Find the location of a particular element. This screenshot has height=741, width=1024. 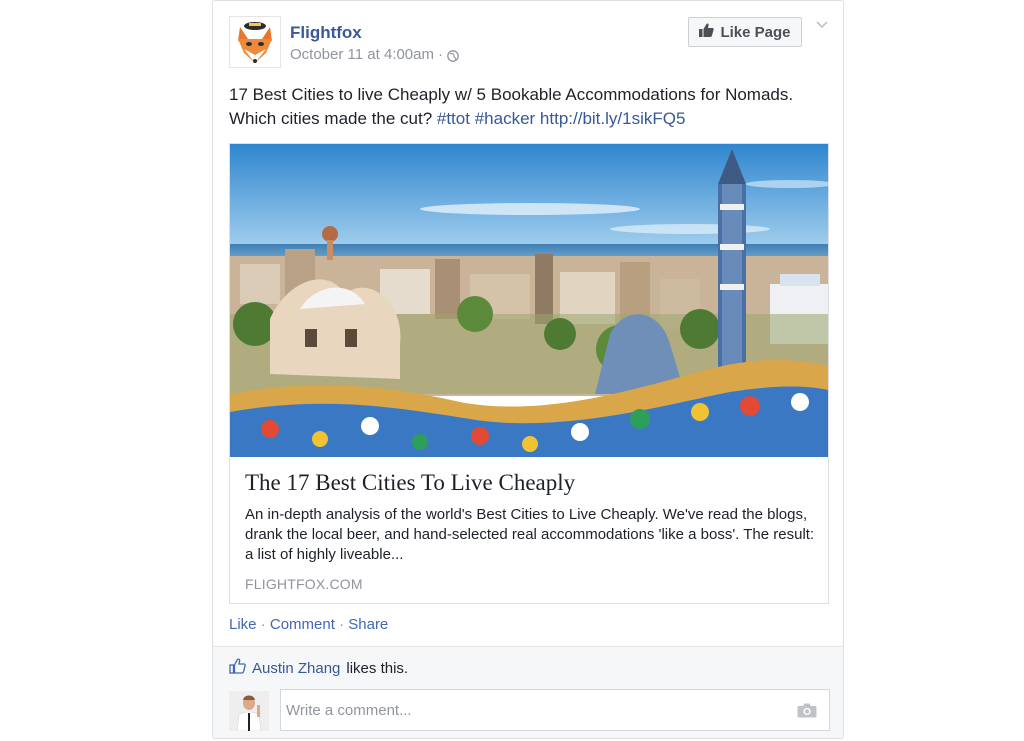

post-timestamp: October 11 at 4:00am is located at coordinates (362, 54).